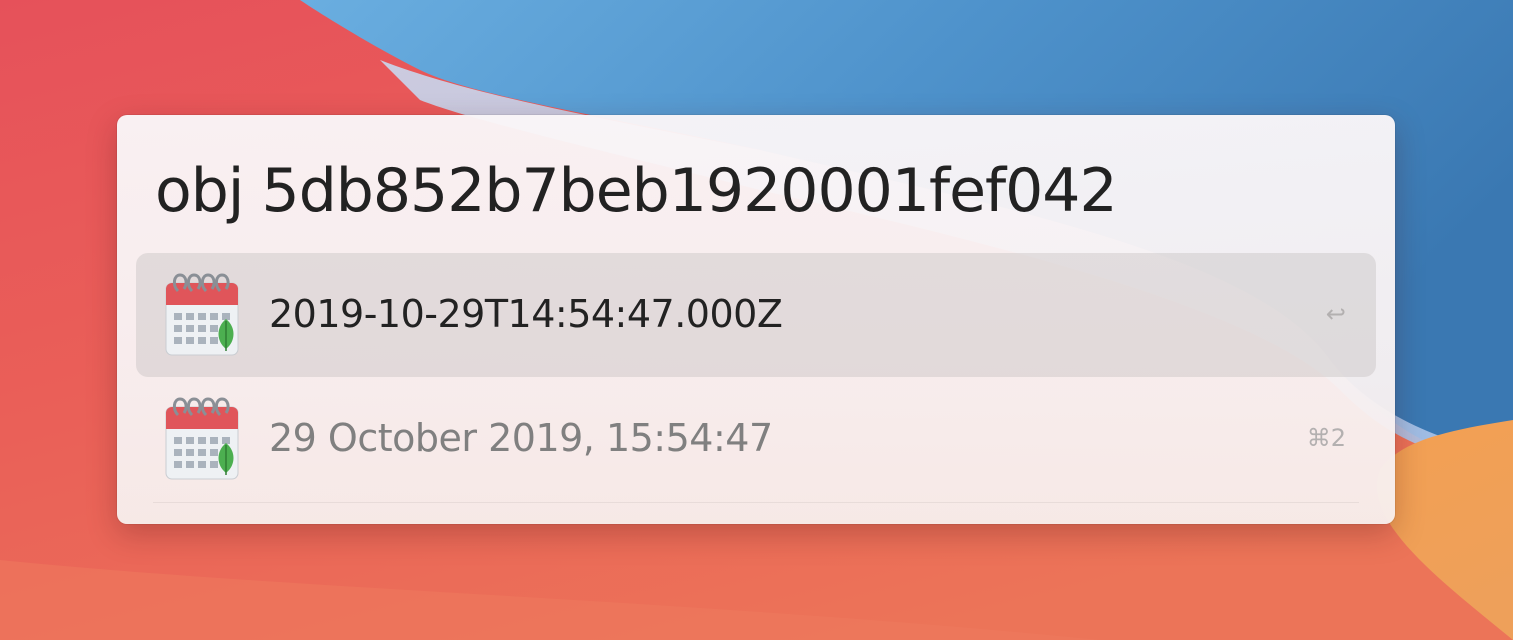  What do you see at coordinates (1326, 438) in the screenshot?
I see `cmd-2-shortcut: ⌘2` at bounding box center [1326, 438].